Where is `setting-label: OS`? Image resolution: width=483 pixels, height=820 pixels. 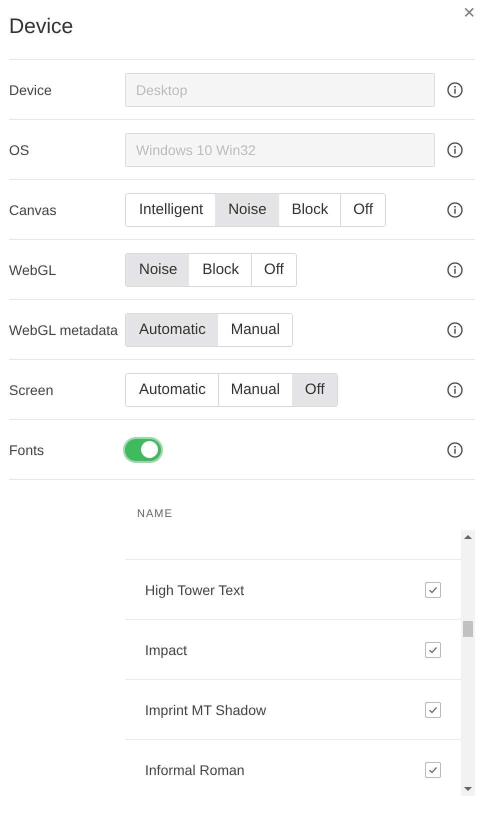 setting-label: OS is located at coordinates (19, 150).